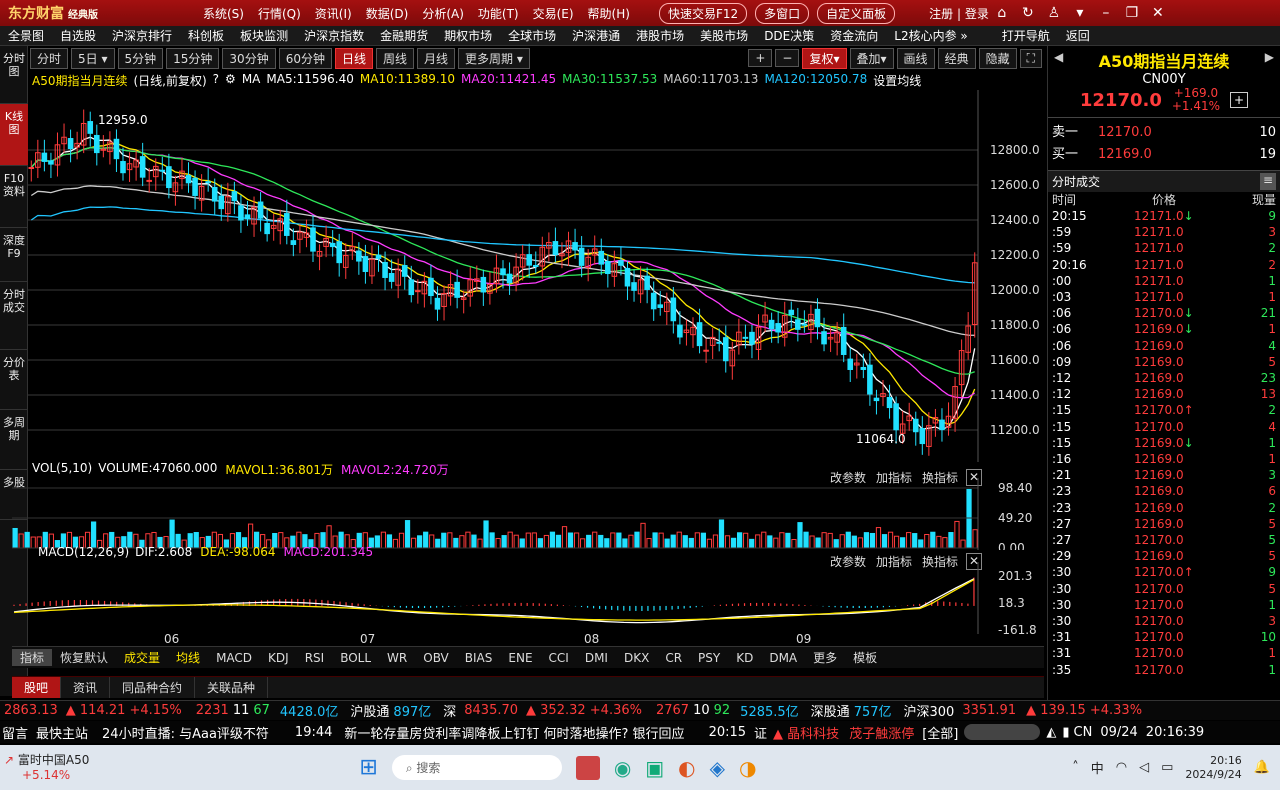  I want to click on draw-button: 画线, so click(915, 58).